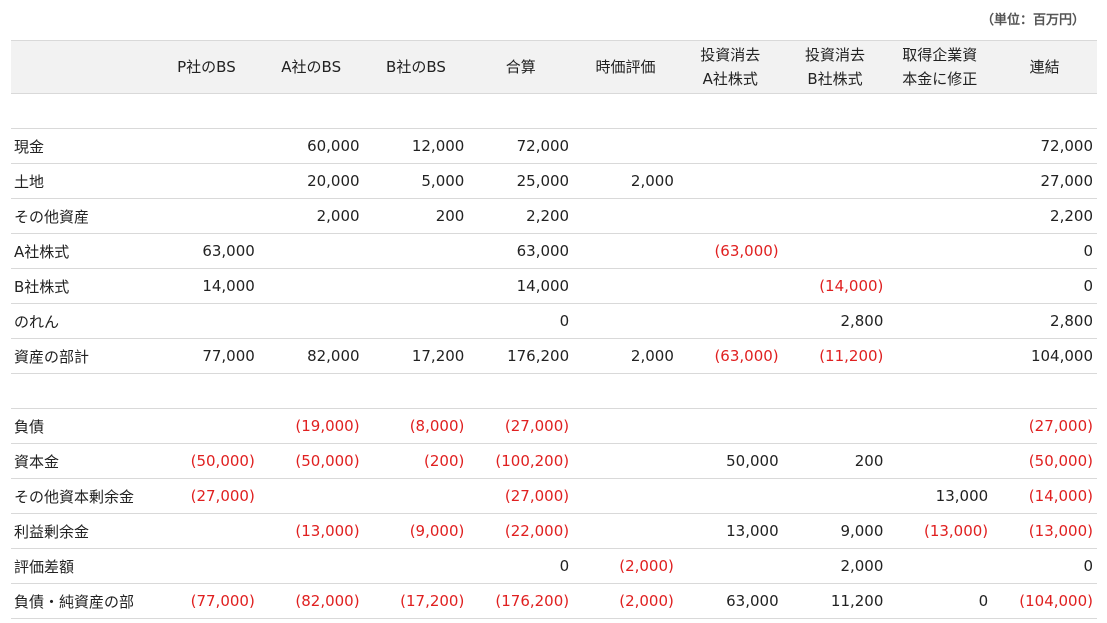 The width and height of the screenshot is (1107, 623). Describe the element at coordinates (83, 251) in the screenshot. I see `row-label: A社株式` at that location.